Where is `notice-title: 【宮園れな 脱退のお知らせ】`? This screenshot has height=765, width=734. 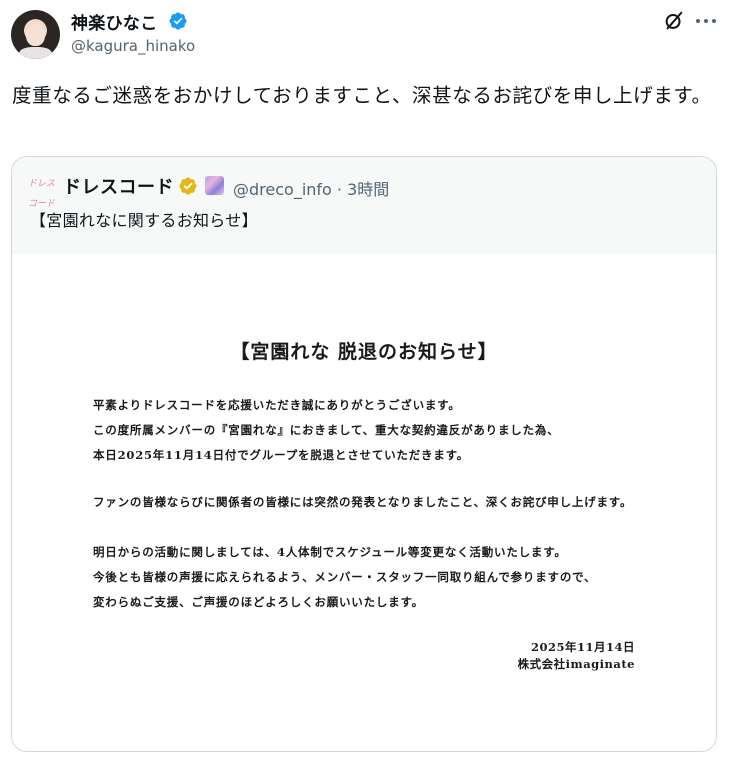
notice-title: 【宮園れな 脱退のお知らせ】 is located at coordinates (364, 352).